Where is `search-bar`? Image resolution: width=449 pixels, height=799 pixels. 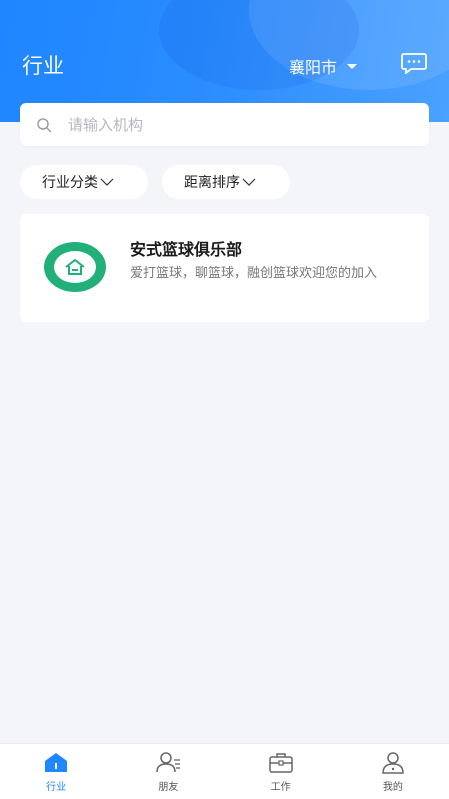
search-bar is located at coordinates (224, 124).